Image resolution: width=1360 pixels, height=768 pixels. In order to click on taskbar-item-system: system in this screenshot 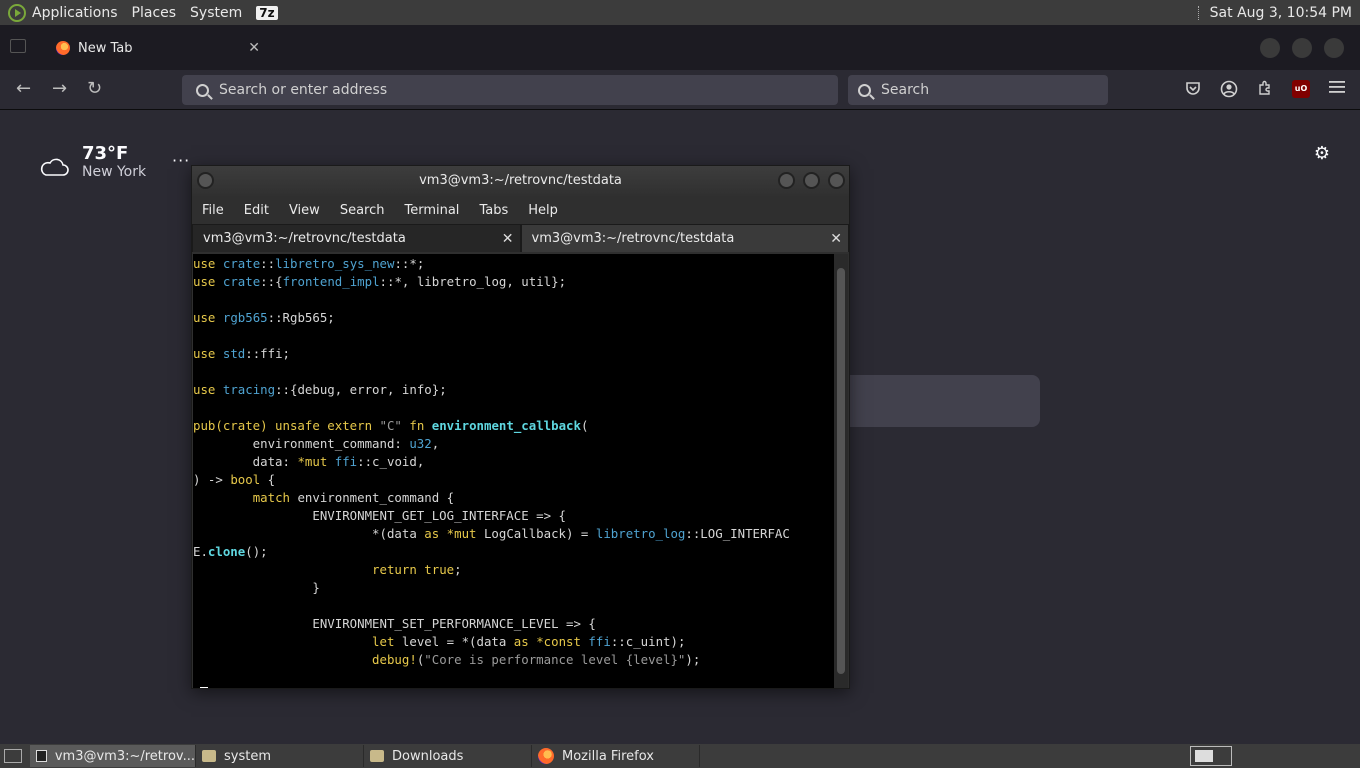, I will do `click(280, 756)`.